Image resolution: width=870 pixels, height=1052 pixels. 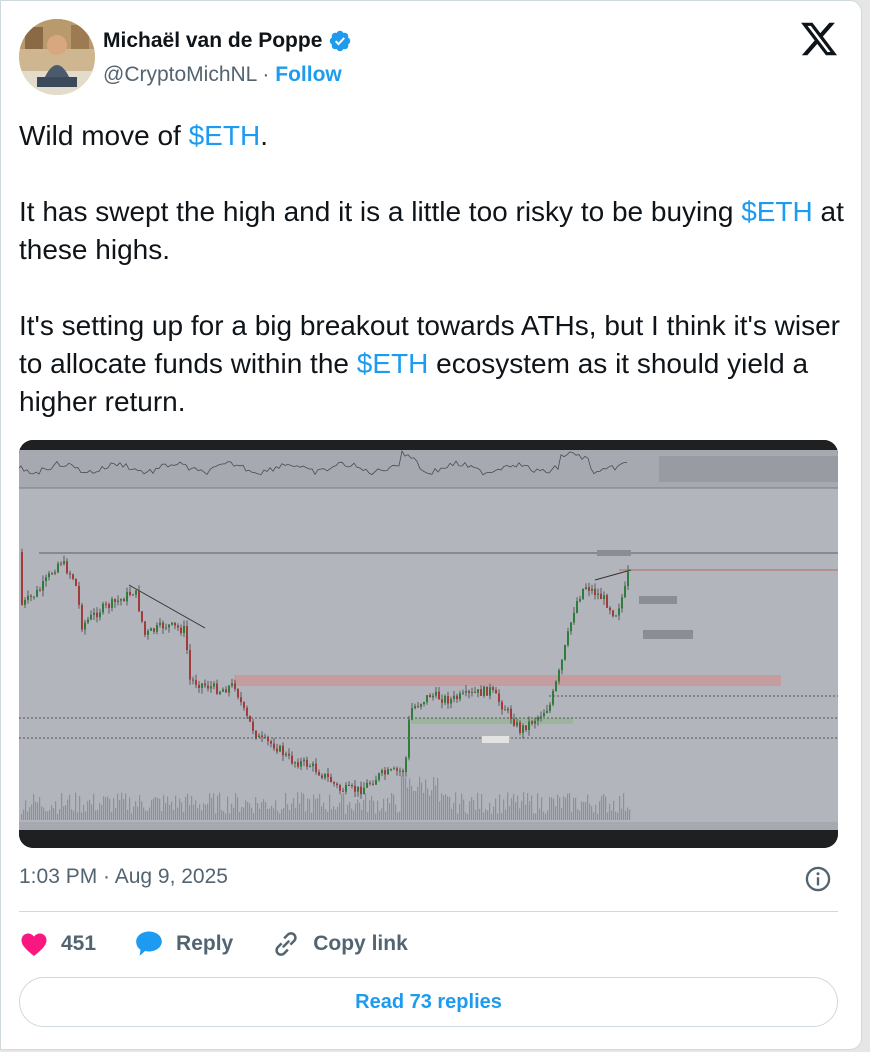 I want to click on copy-link-label: Copy link, so click(x=360, y=943).